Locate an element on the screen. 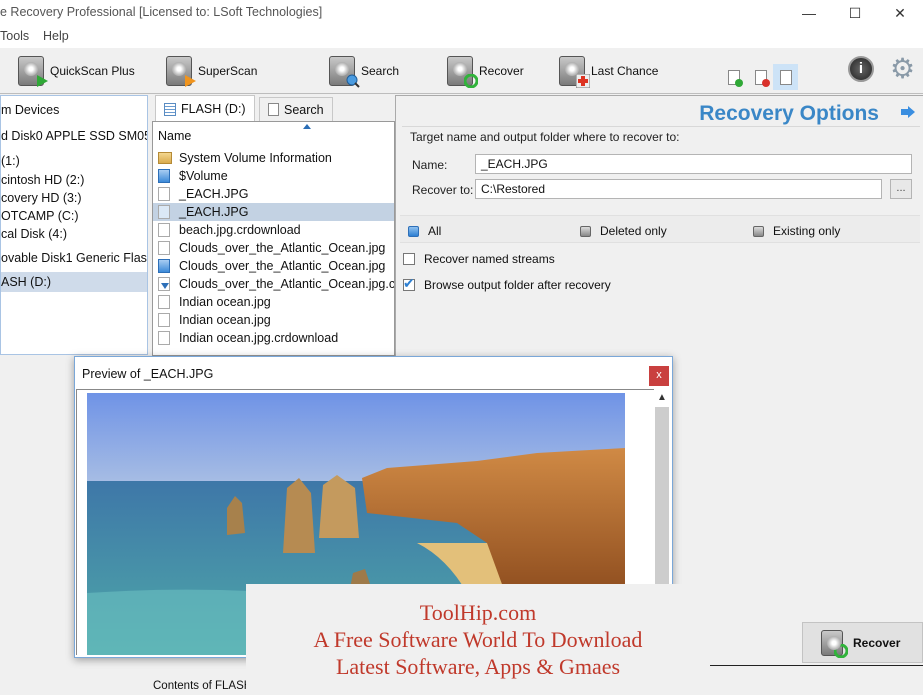 Image resolution: width=923 pixels, height=695 pixels. tab-search: Search is located at coordinates (296, 109).